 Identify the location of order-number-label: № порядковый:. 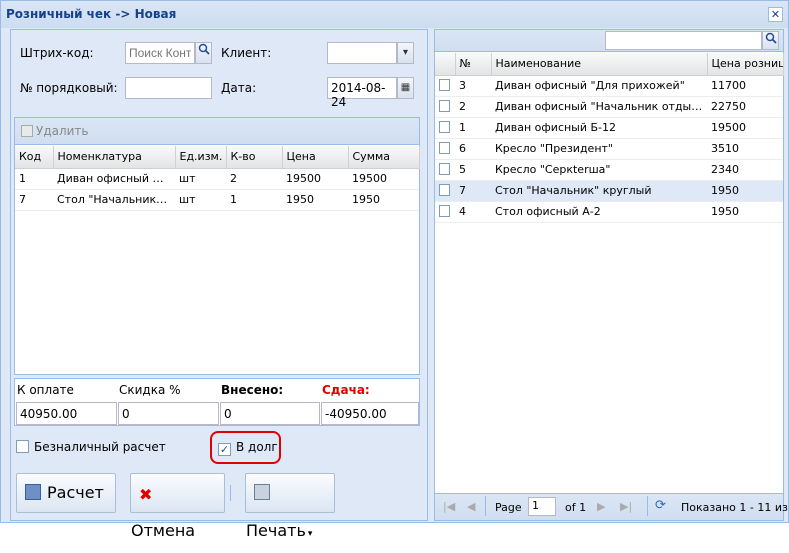
(69, 88).